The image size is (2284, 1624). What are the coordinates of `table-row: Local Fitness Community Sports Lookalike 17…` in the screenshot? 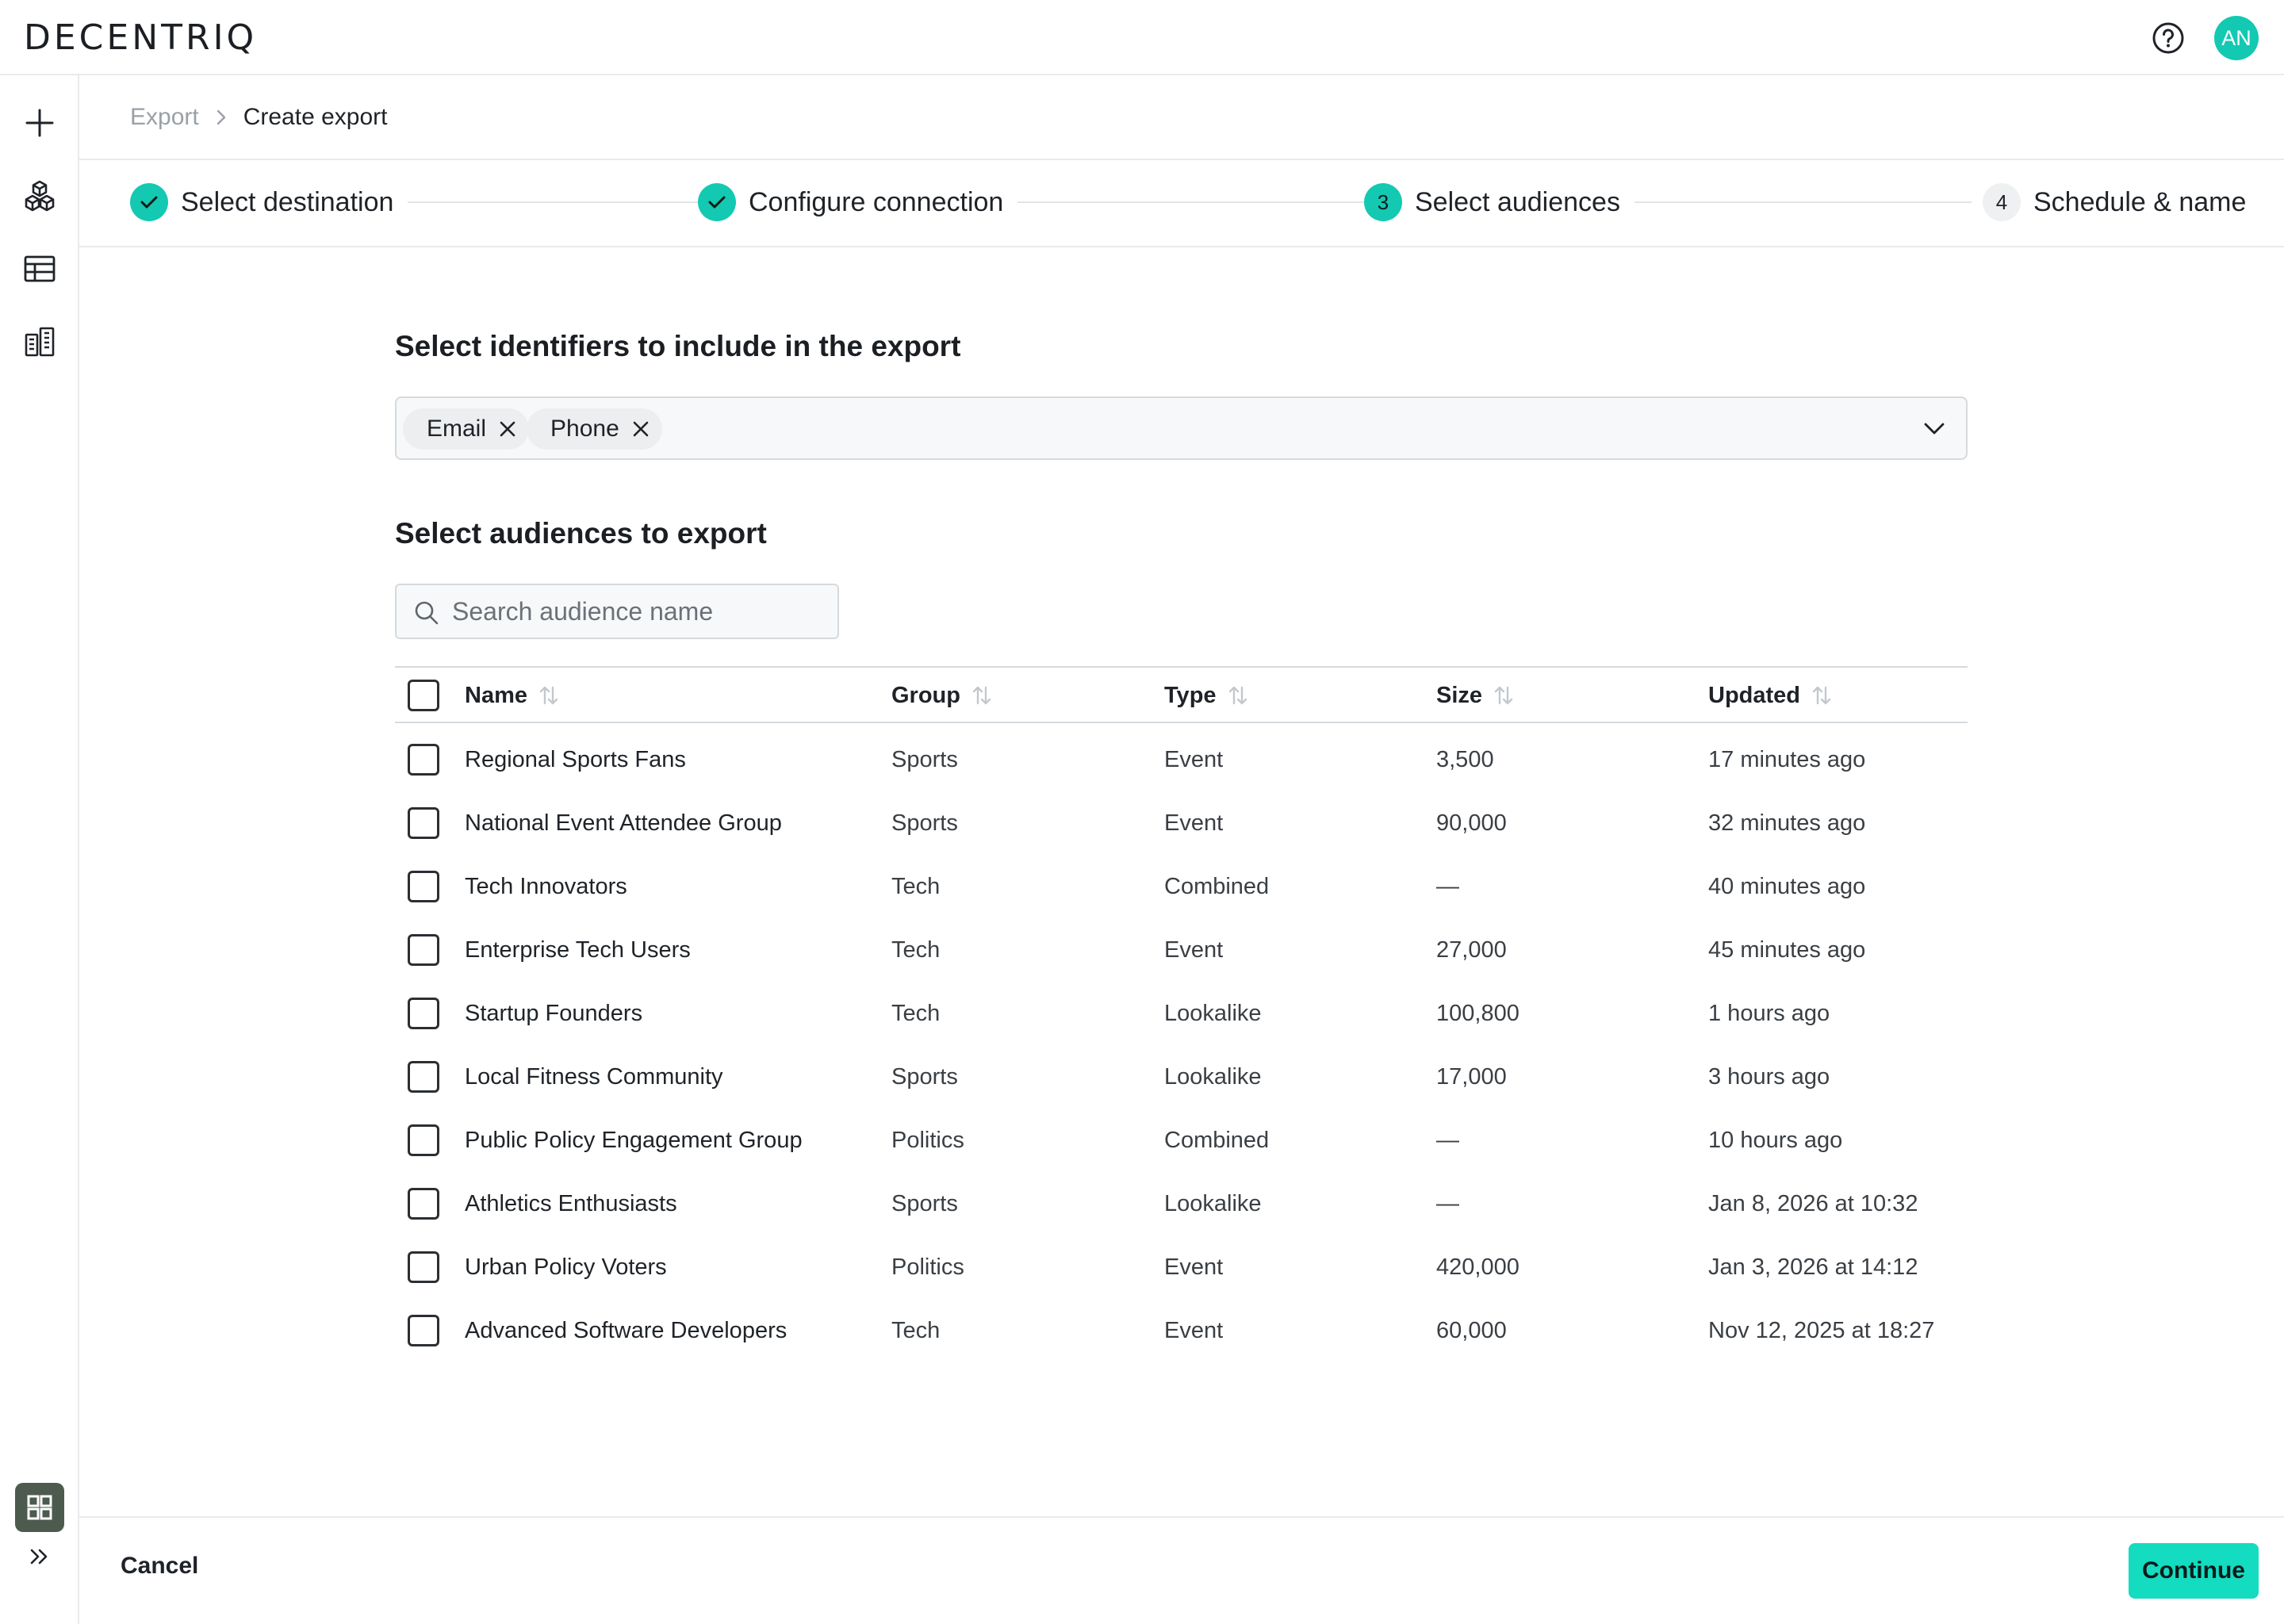 It's located at (1181, 1077).